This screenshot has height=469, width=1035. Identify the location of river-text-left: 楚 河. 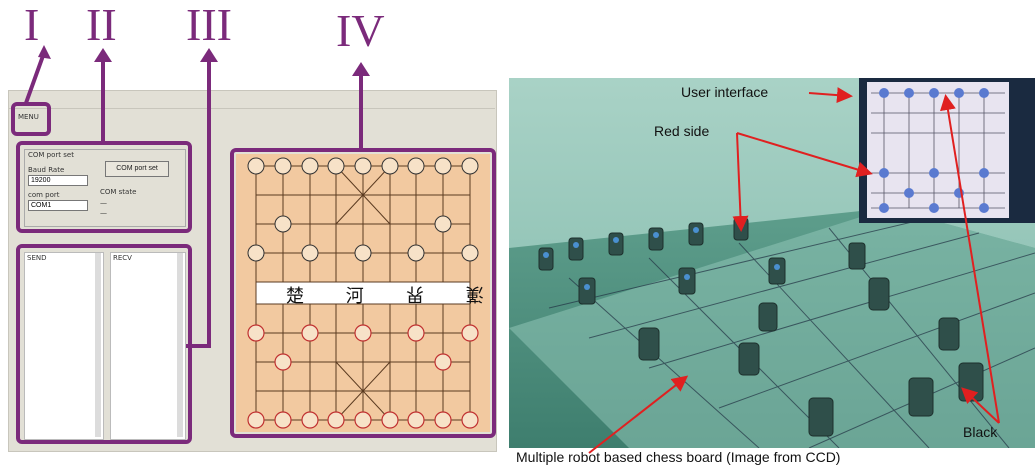
(334, 296).